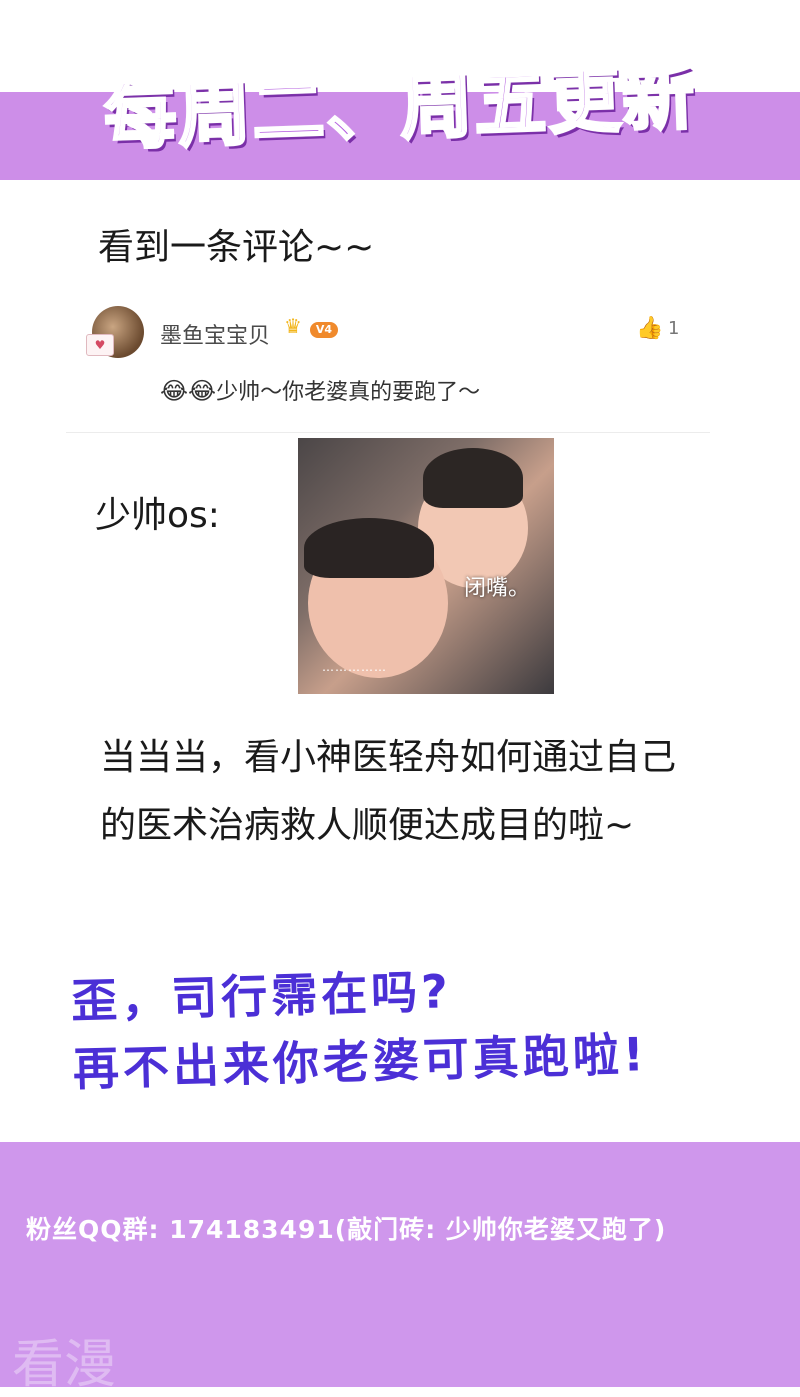 The height and width of the screenshot is (1397, 800). I want to click on intro-text: 看到一条评论~~, so click(236, 247).